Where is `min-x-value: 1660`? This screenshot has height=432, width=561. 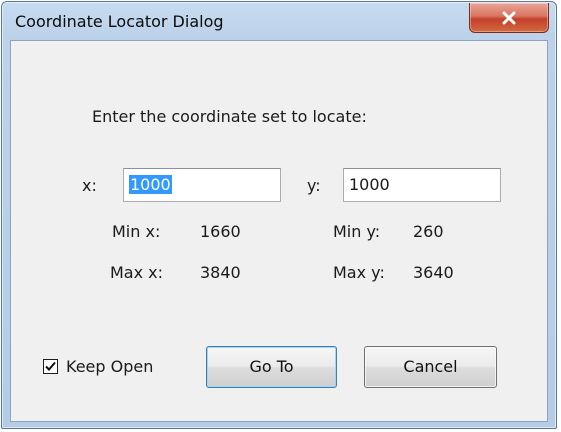
min-x-value: 1660 is located at coordinates (220, 231).